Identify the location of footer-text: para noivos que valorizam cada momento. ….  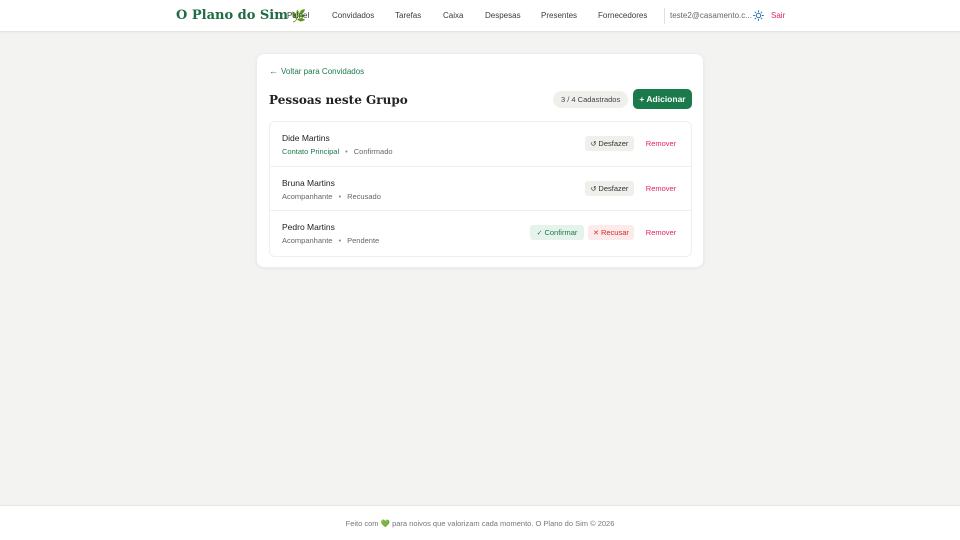
(503, 523).